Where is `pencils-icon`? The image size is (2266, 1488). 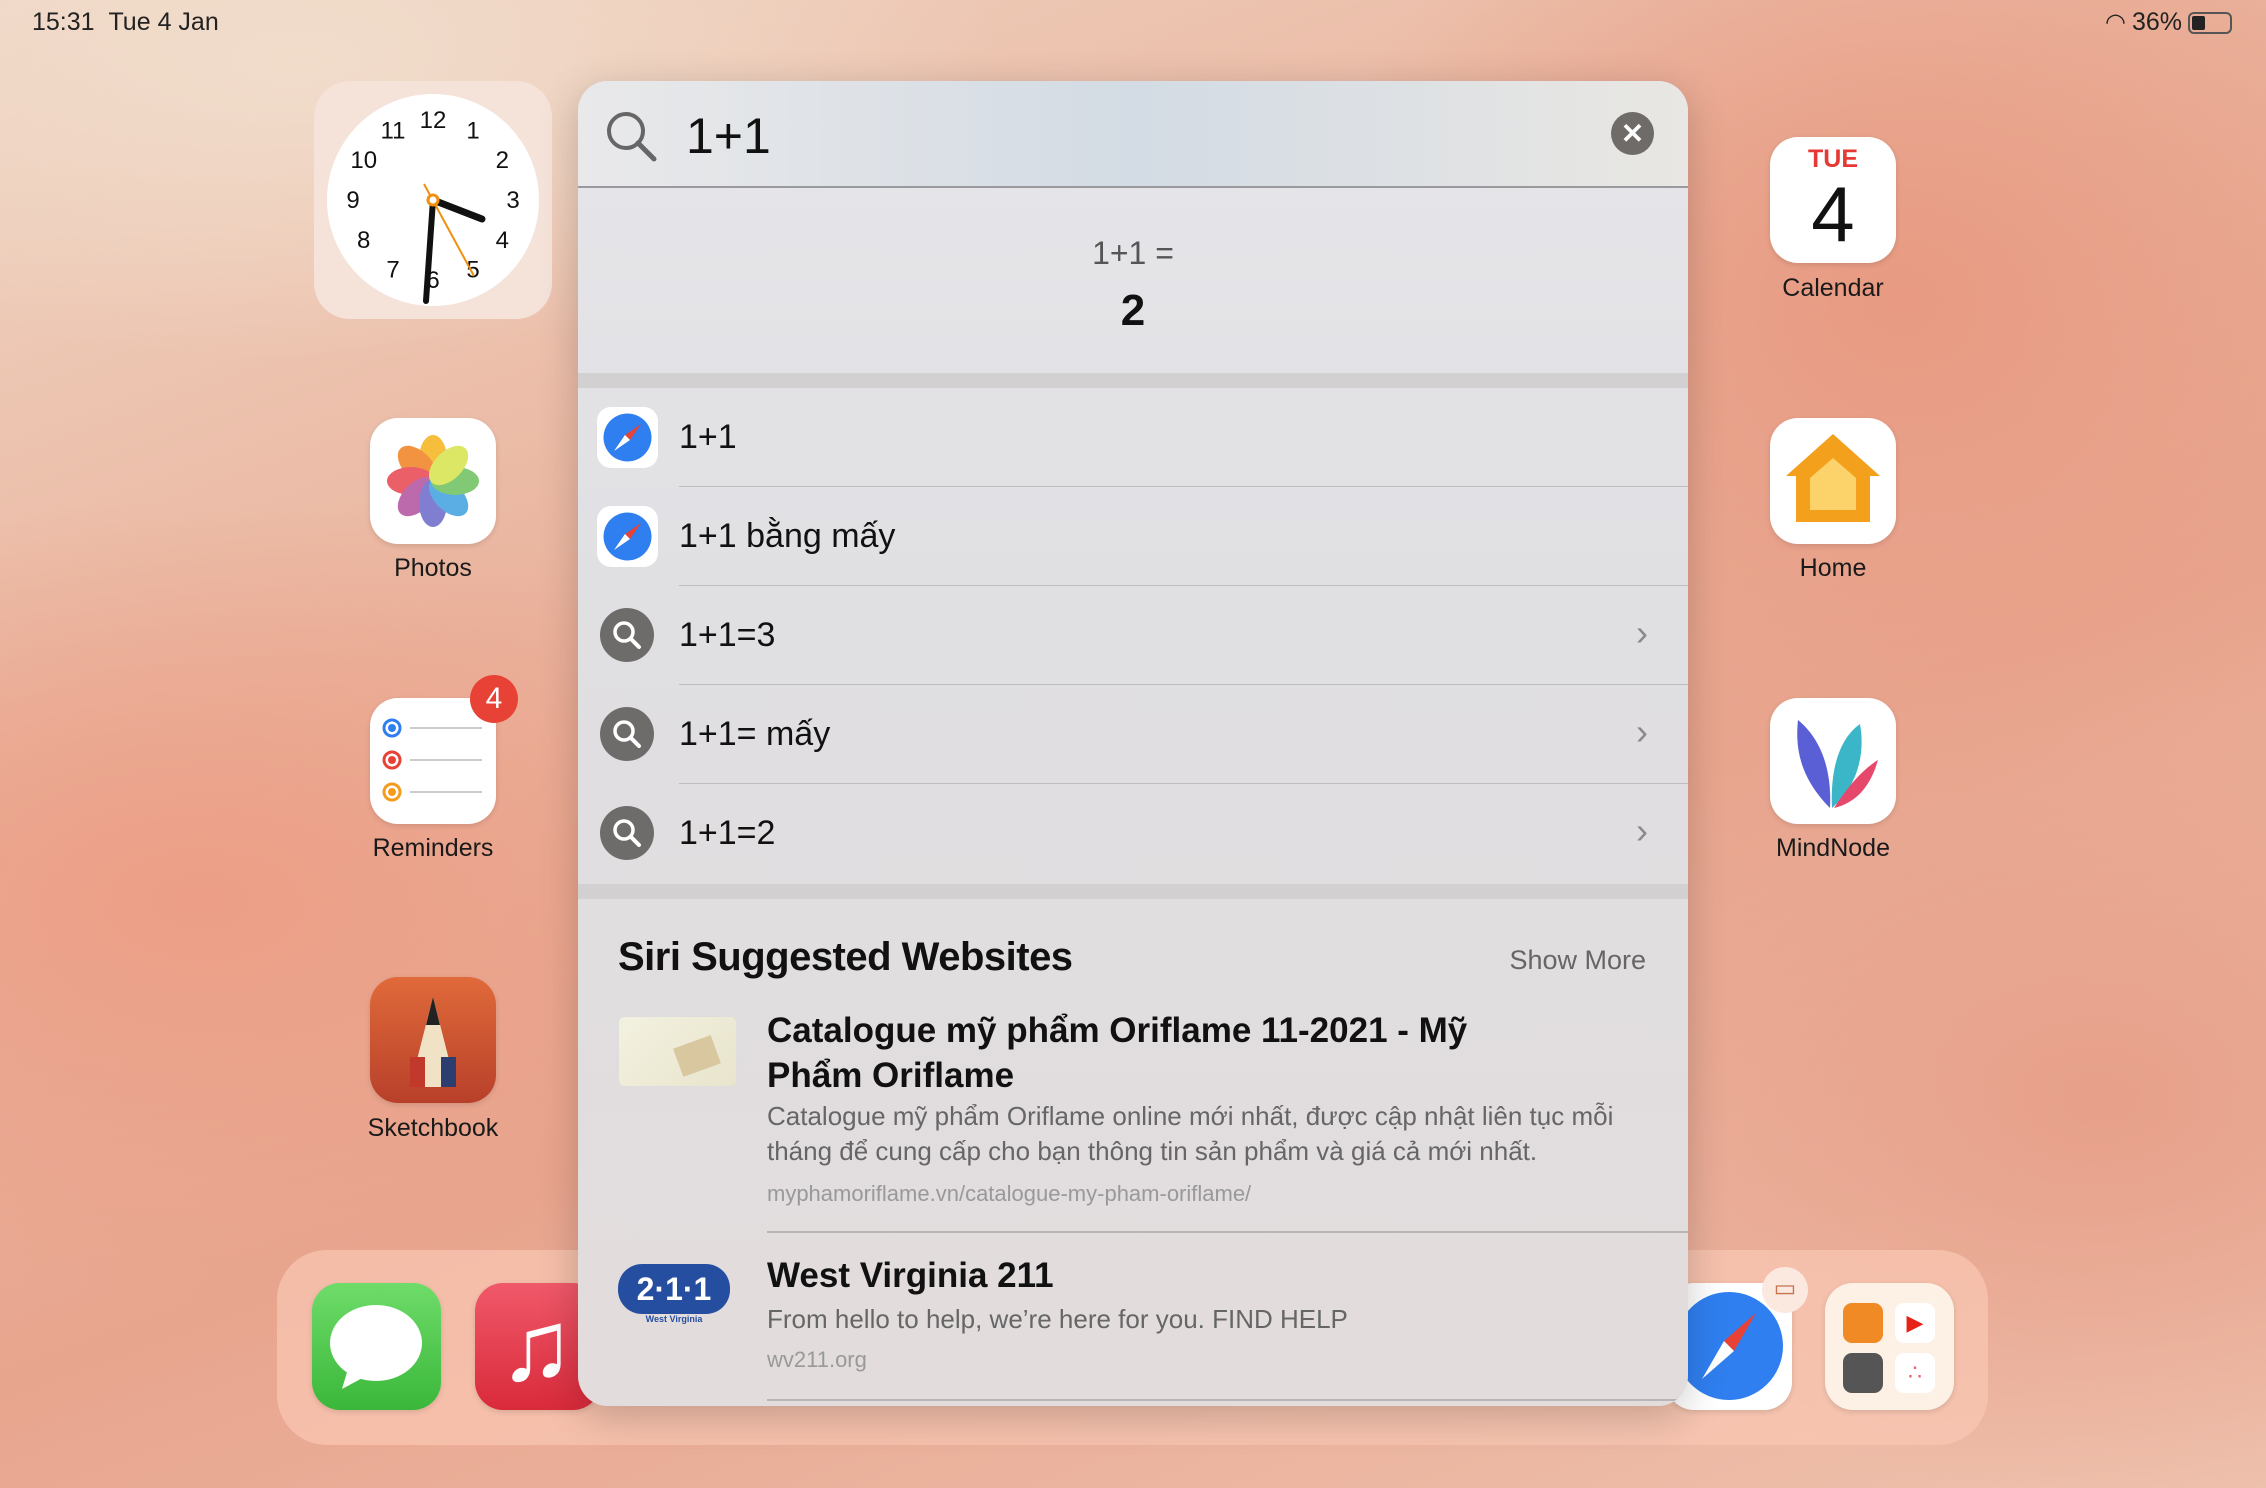 pencils-icon is located at coordinates (433, 1042).